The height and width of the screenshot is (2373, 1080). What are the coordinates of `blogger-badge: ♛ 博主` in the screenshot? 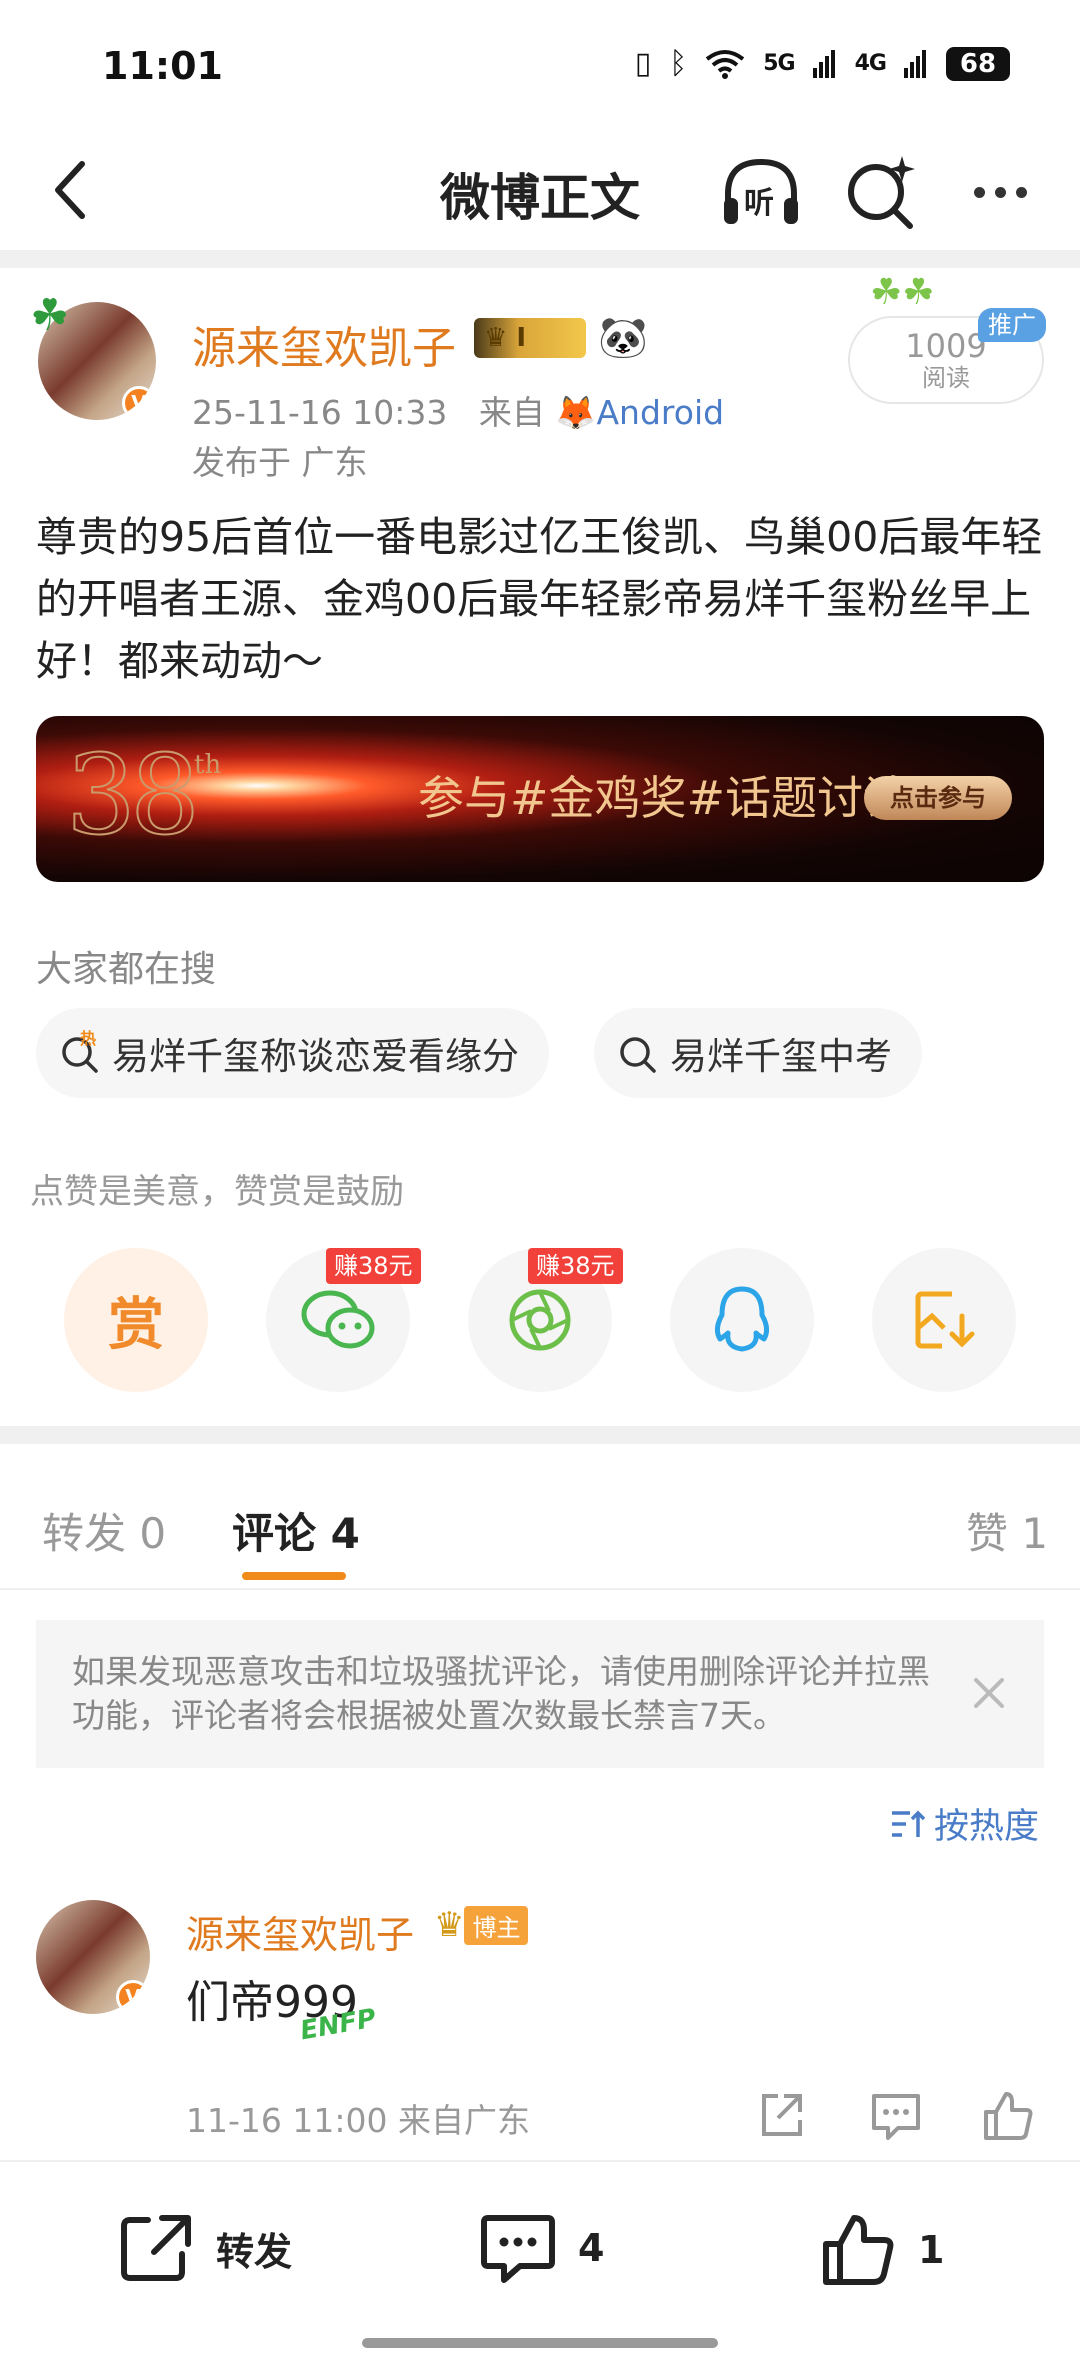 It's located at (481, 1925).